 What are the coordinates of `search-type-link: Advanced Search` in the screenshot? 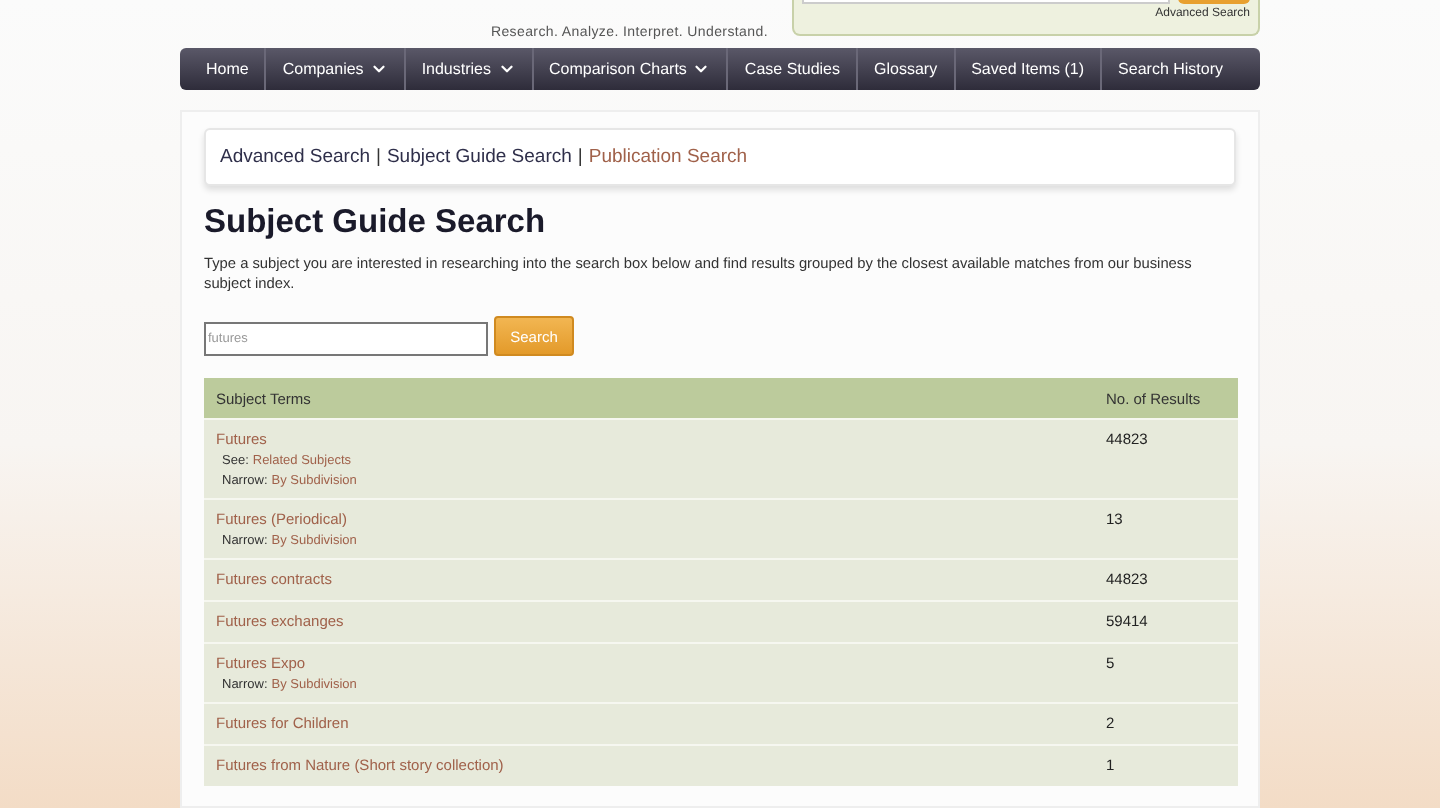 It's located at (295, 157).